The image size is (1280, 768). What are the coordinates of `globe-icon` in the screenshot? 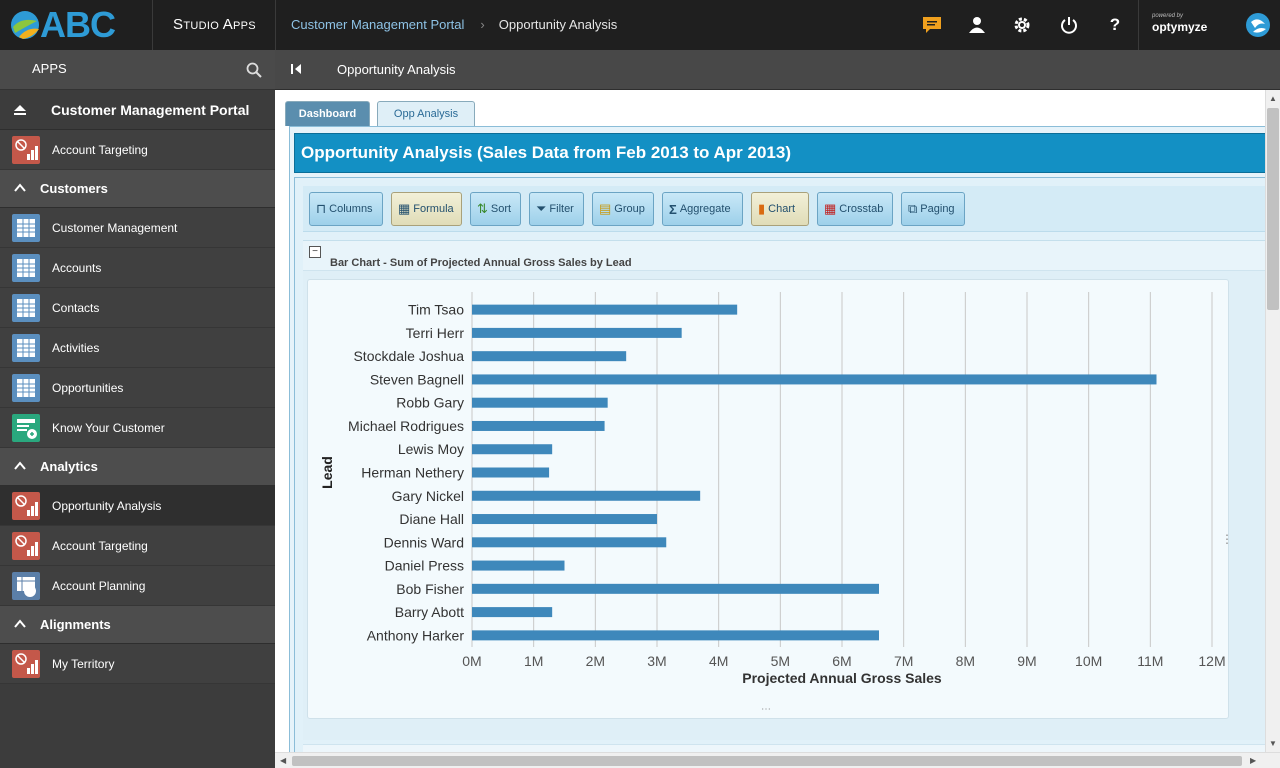 It's located at (25, 25).